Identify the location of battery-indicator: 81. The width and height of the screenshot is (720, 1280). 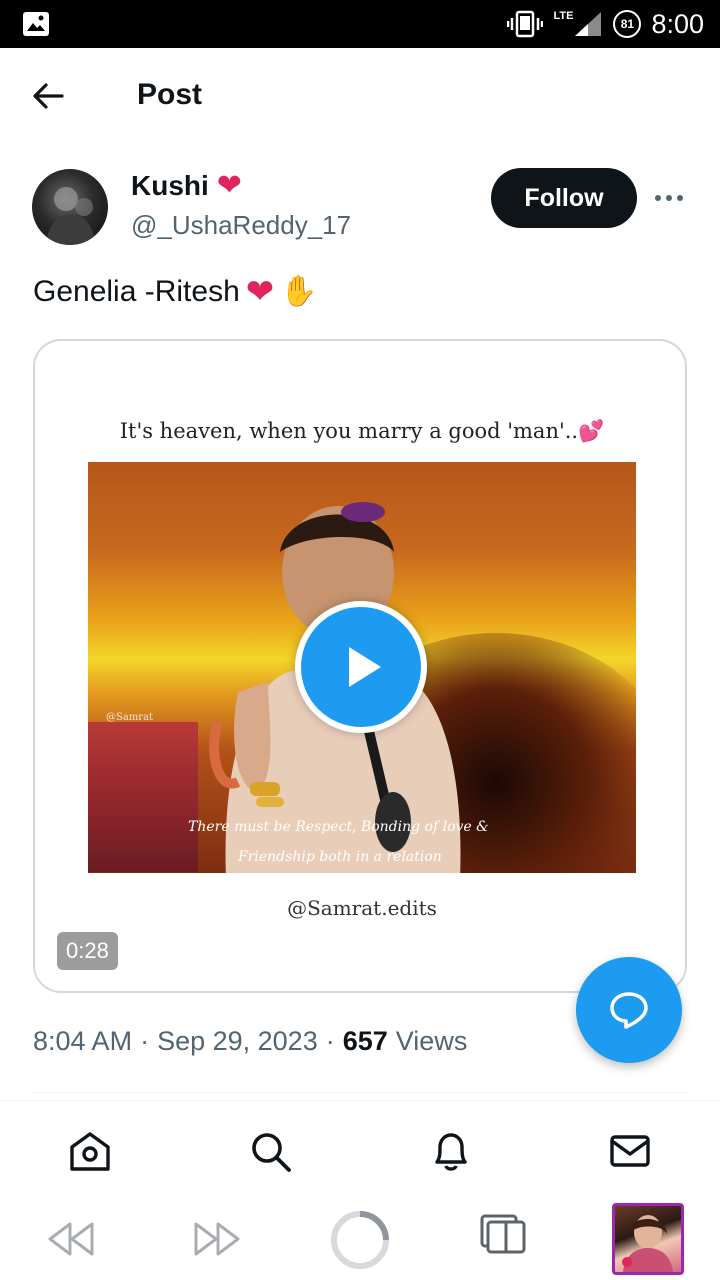
(627, 24).